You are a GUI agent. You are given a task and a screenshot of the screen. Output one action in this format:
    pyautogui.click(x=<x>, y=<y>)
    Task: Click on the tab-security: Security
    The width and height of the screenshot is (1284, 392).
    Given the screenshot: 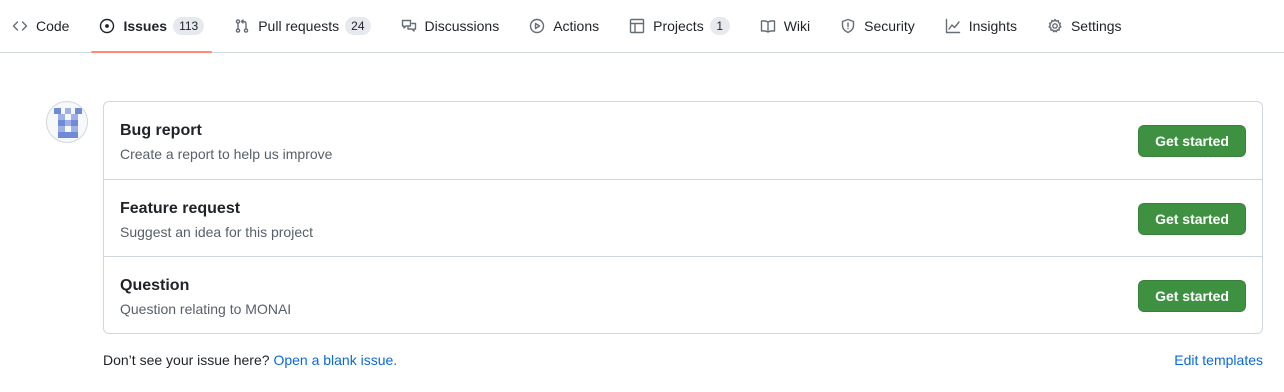 What is the action you would take?
    pyautogui.click(x=877, y=26)
    